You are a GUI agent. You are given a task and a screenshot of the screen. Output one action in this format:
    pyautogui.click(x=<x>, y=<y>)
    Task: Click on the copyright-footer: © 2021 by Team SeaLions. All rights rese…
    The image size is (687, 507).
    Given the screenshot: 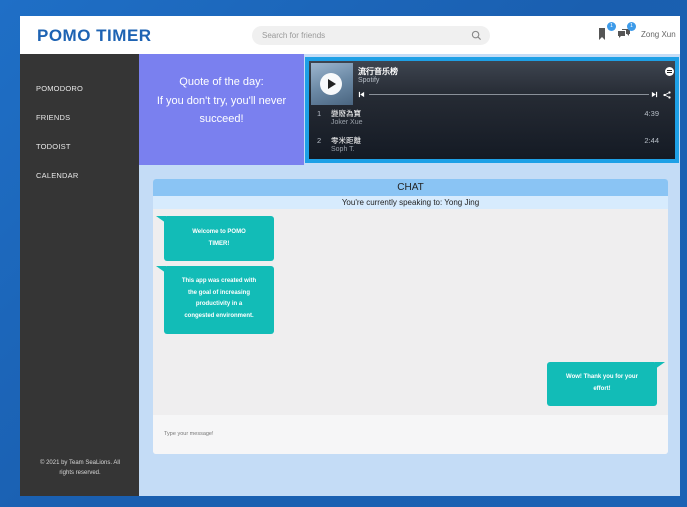 What is the action you would take?
    pyautogui.click(x=80, y=468)
    